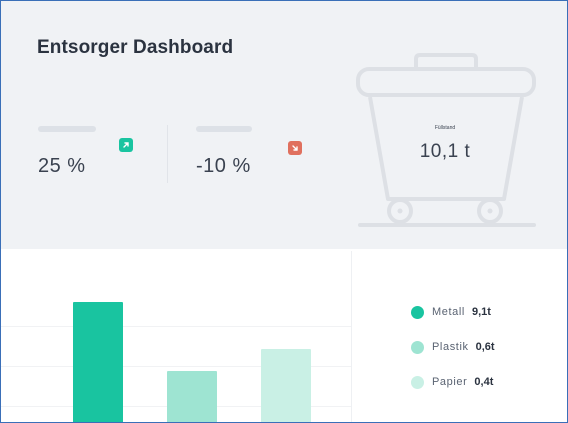  What do you see at coordinates (450, 347) in the screenshot?
I see `legend-name: Plastik` at bounding box center [450, 347].